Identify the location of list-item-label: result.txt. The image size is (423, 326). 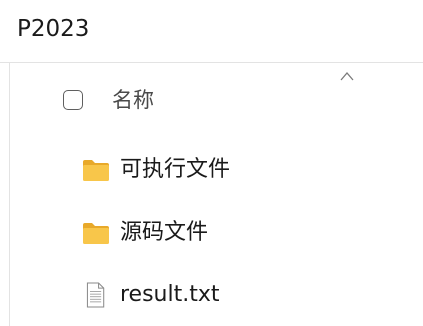
(170, 294).